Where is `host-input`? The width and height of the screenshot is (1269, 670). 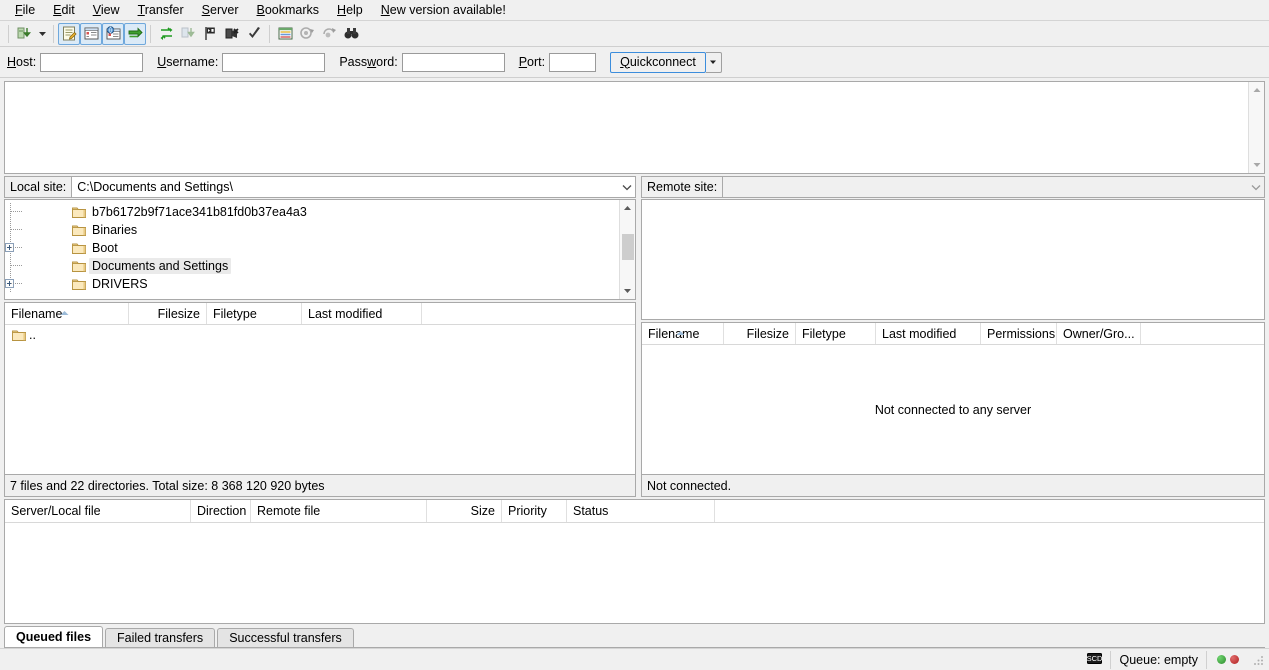
host-input is located at coordinates (92, 62).